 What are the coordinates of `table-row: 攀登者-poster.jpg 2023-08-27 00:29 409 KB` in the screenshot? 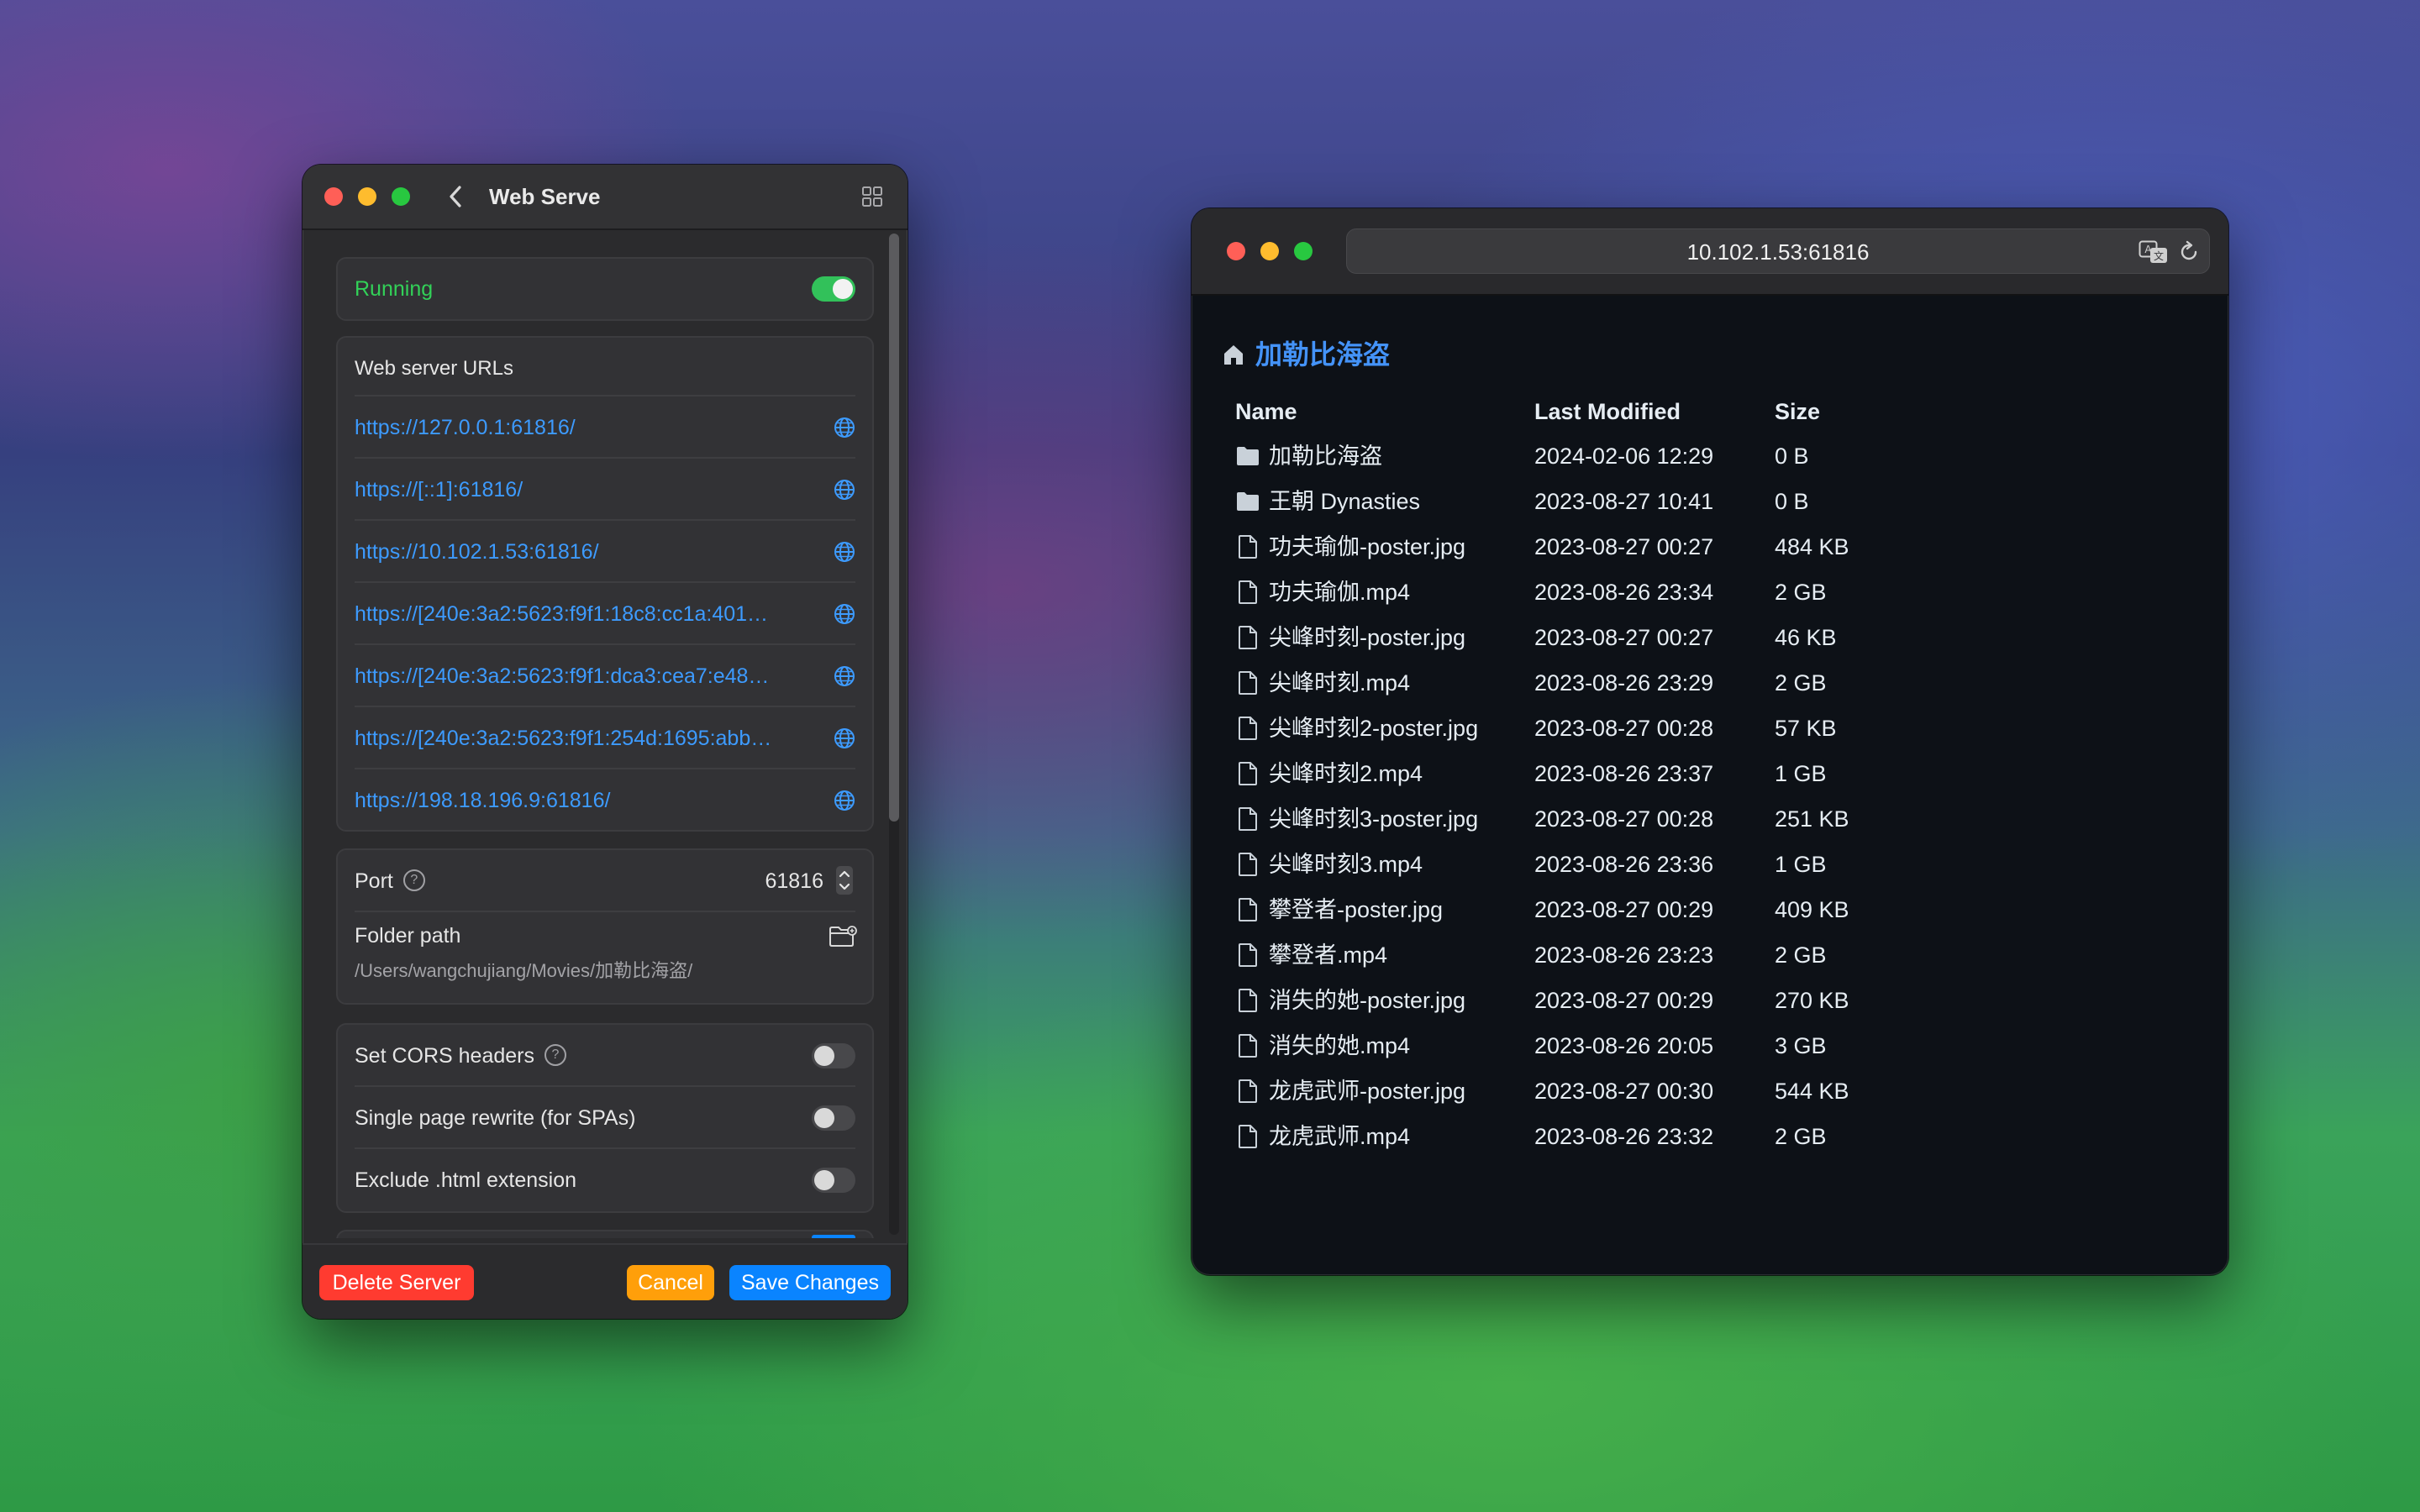 It's located at (1710, 909).